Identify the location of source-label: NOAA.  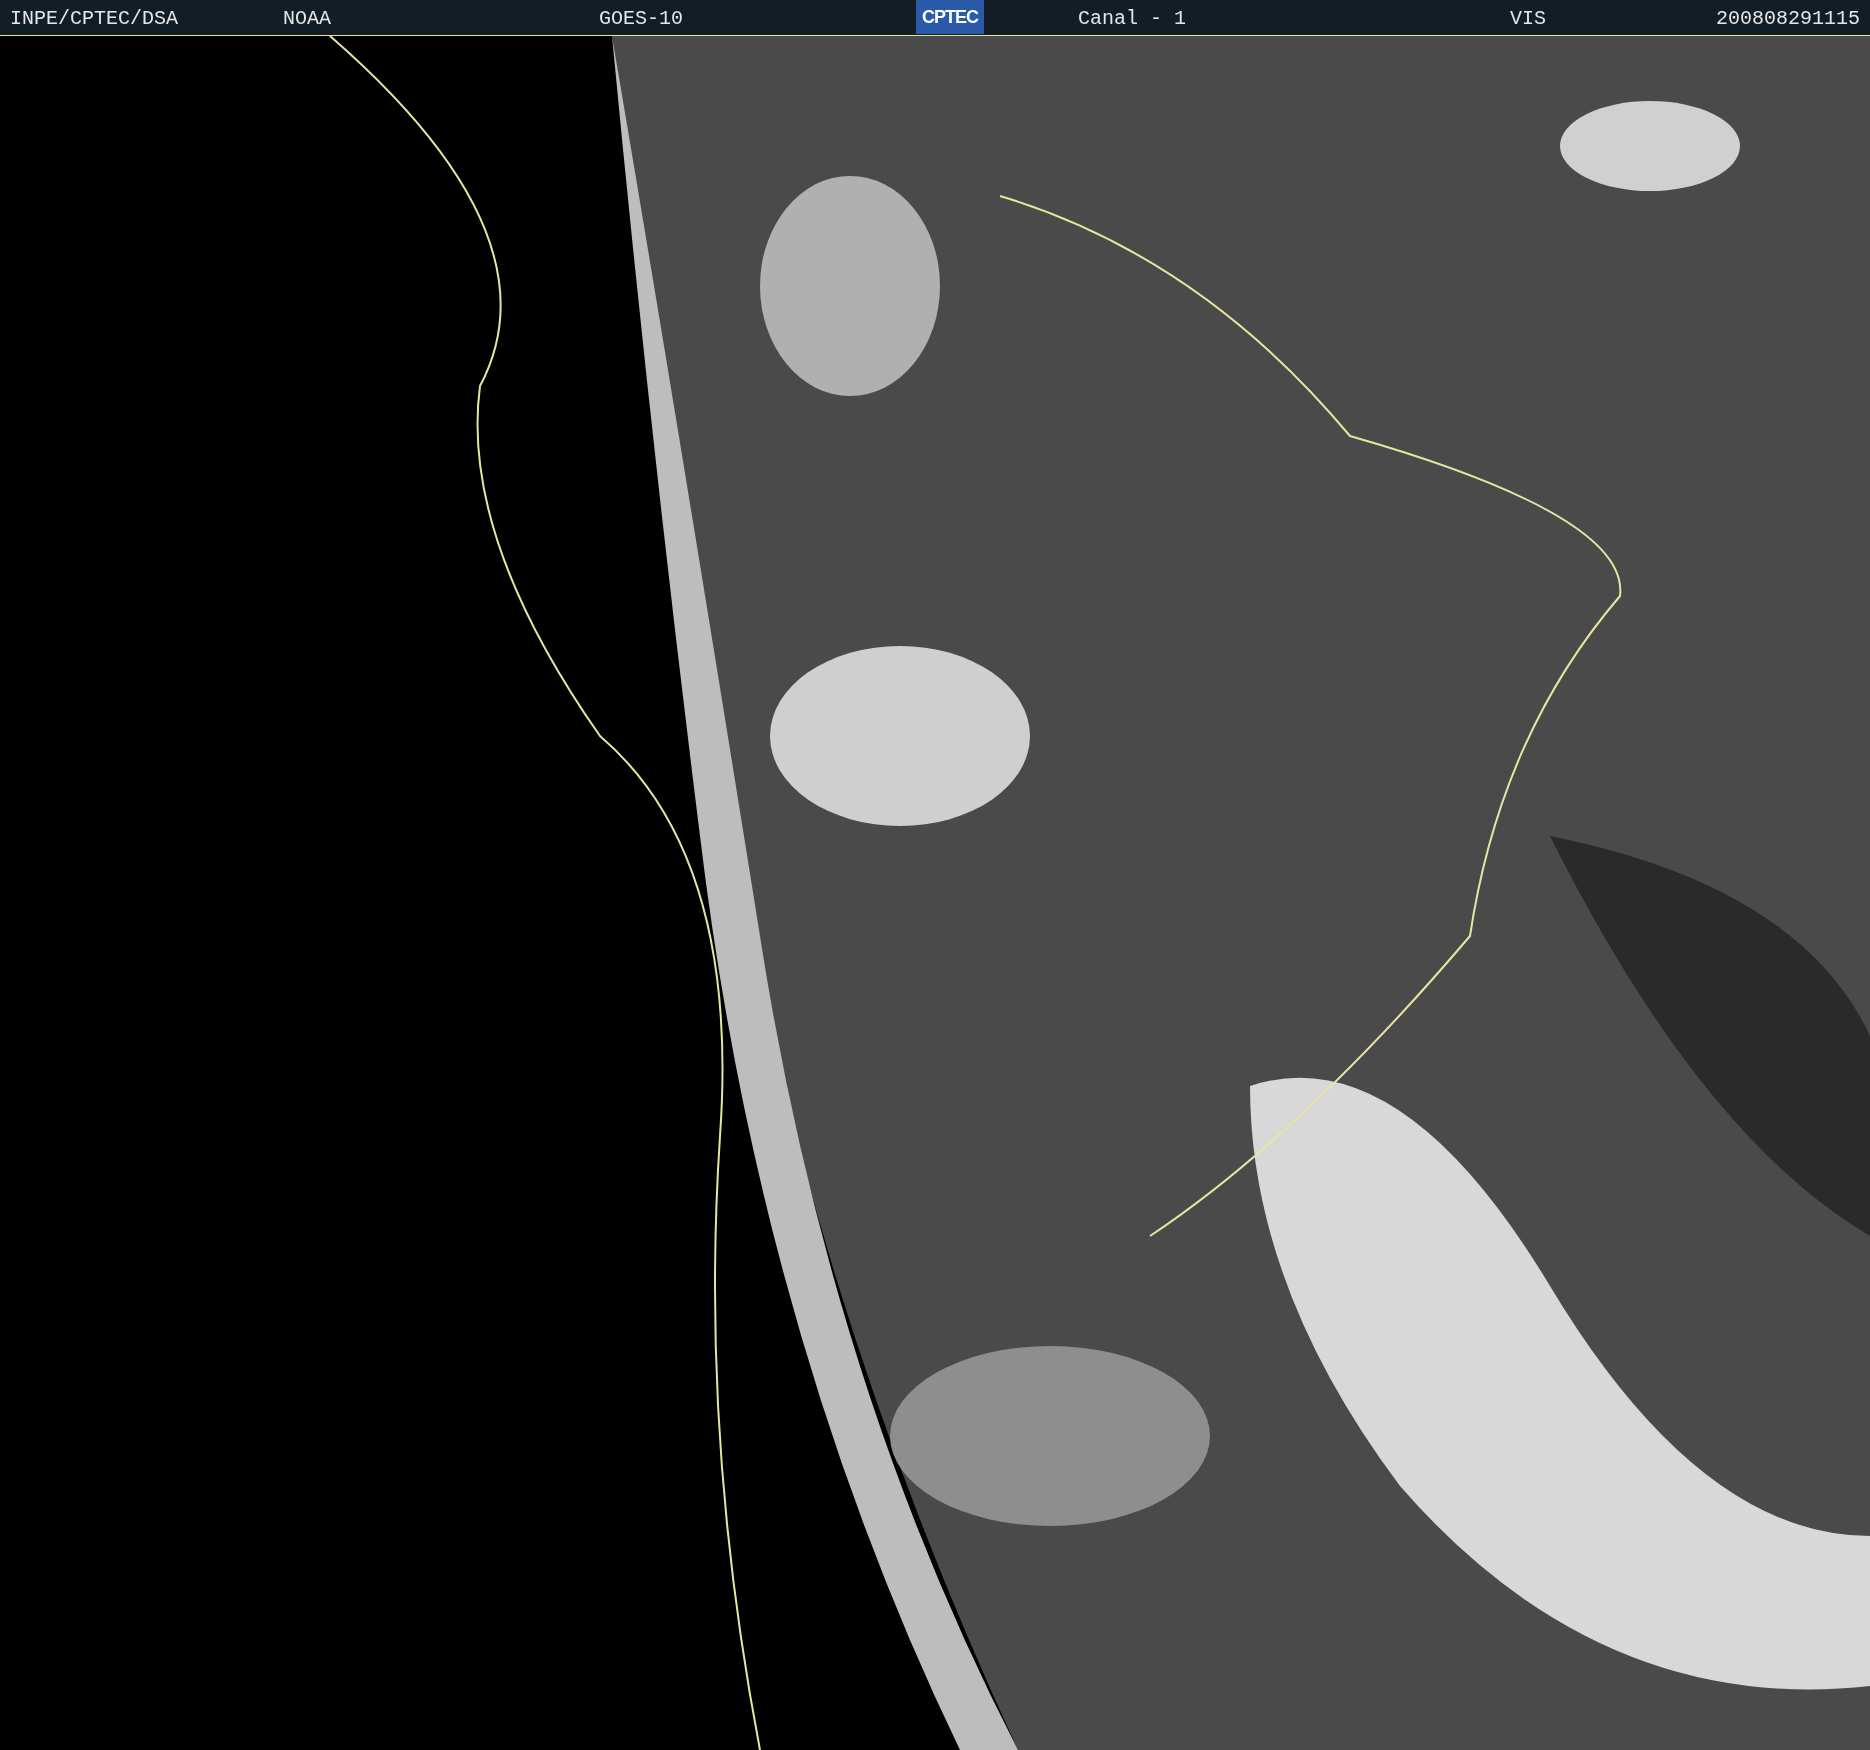
(307, 18).